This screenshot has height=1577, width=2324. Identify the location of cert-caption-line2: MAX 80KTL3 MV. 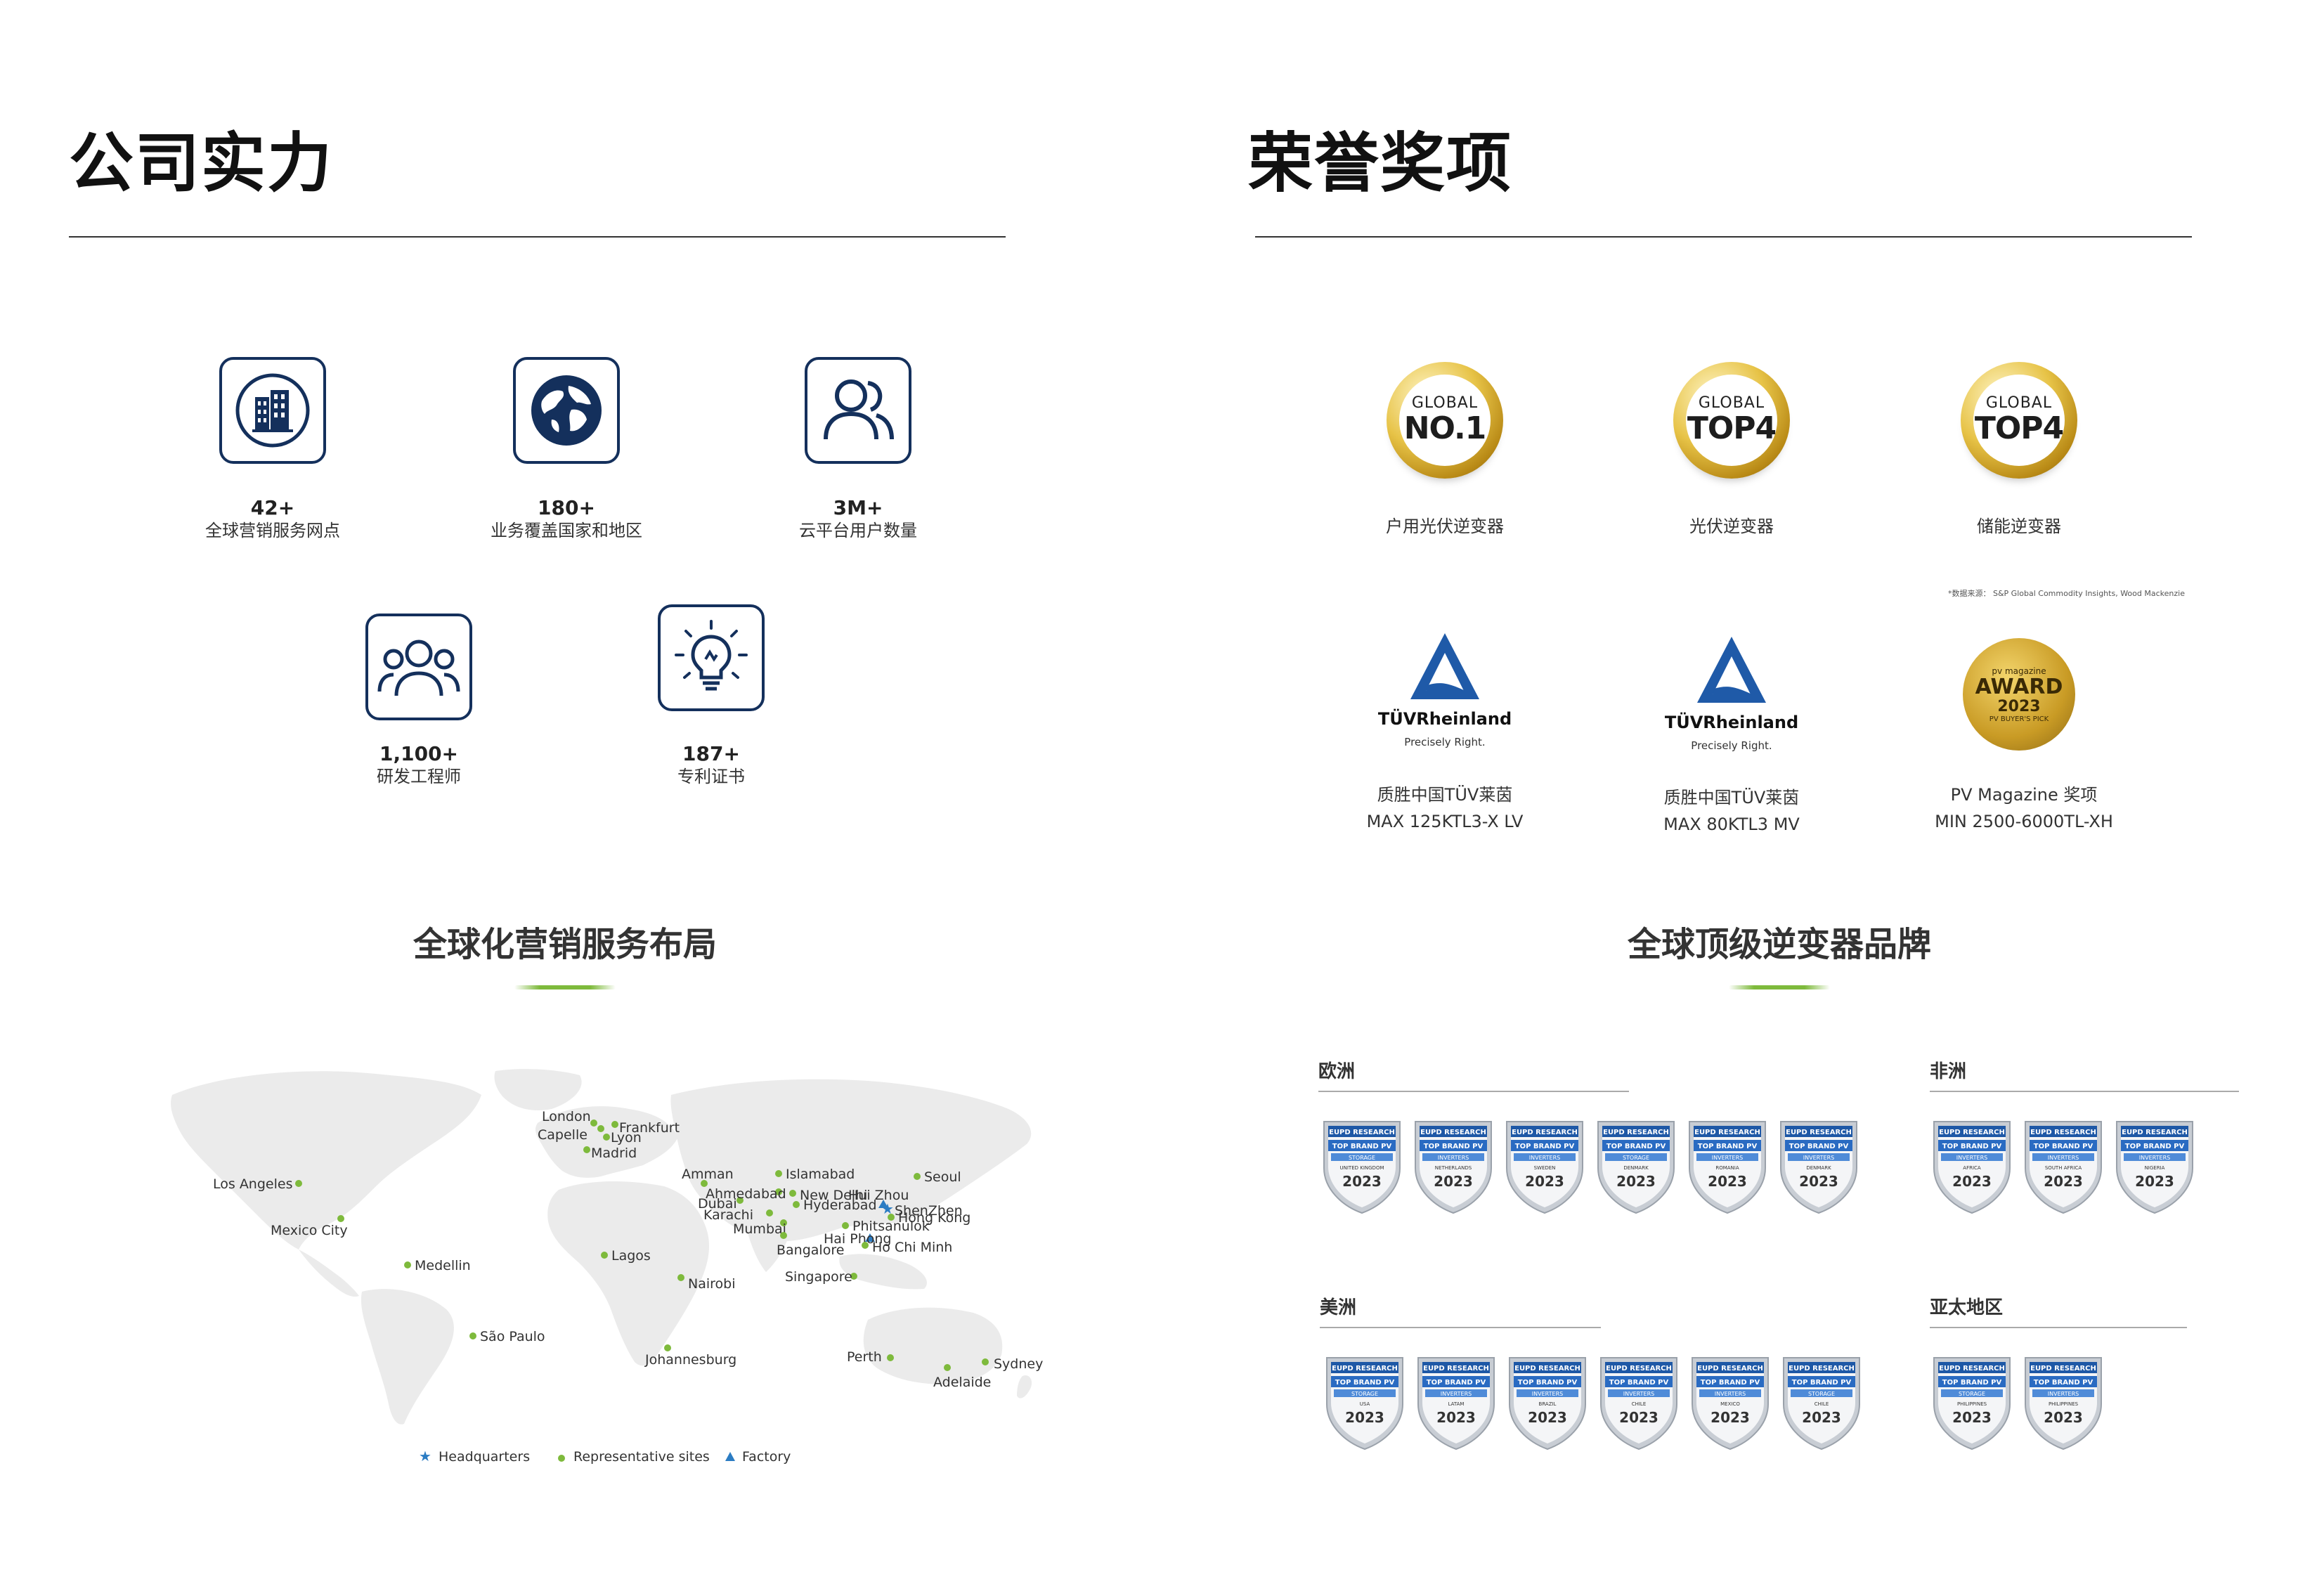
(1731, 824).